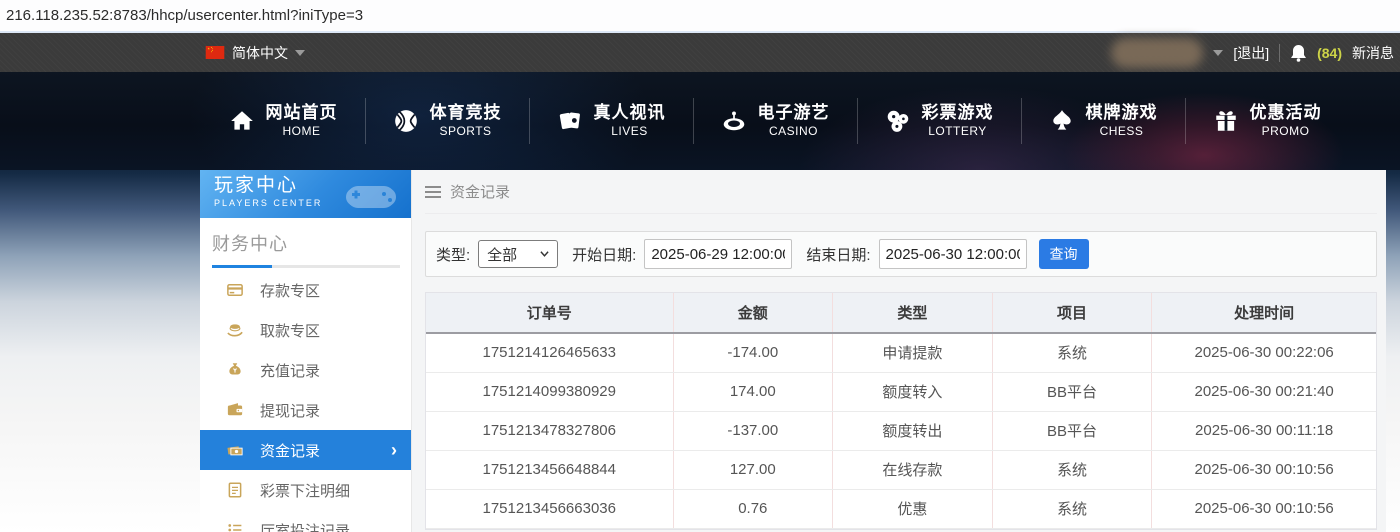  Describe the element at coordinates (912, 431) in the screenshot. I see `table-cell: 额度转出` at that location.